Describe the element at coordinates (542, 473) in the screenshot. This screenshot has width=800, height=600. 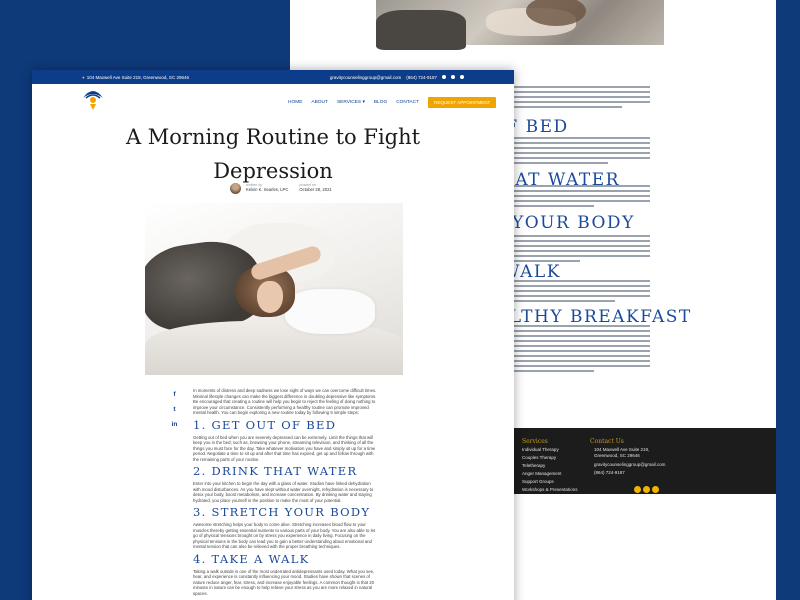
I see `footer-service-item: Anger Management` at that location.